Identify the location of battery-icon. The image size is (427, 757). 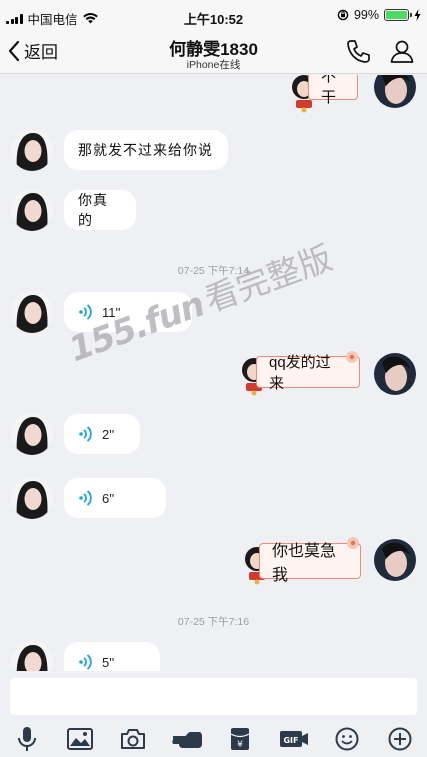
(398, 15).